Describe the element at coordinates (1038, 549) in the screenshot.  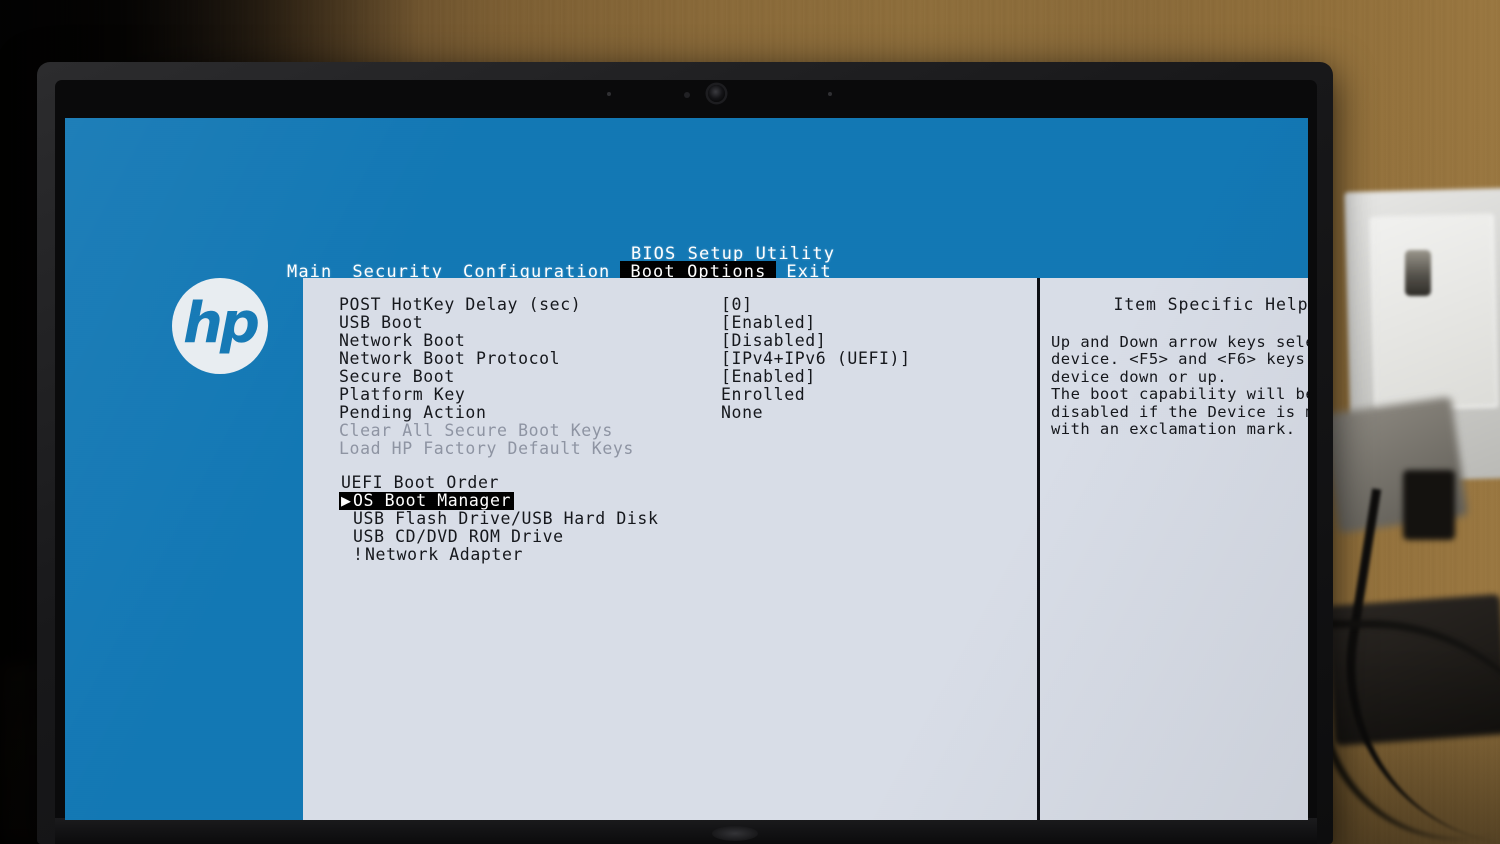
I see `panel-divider` at that location.